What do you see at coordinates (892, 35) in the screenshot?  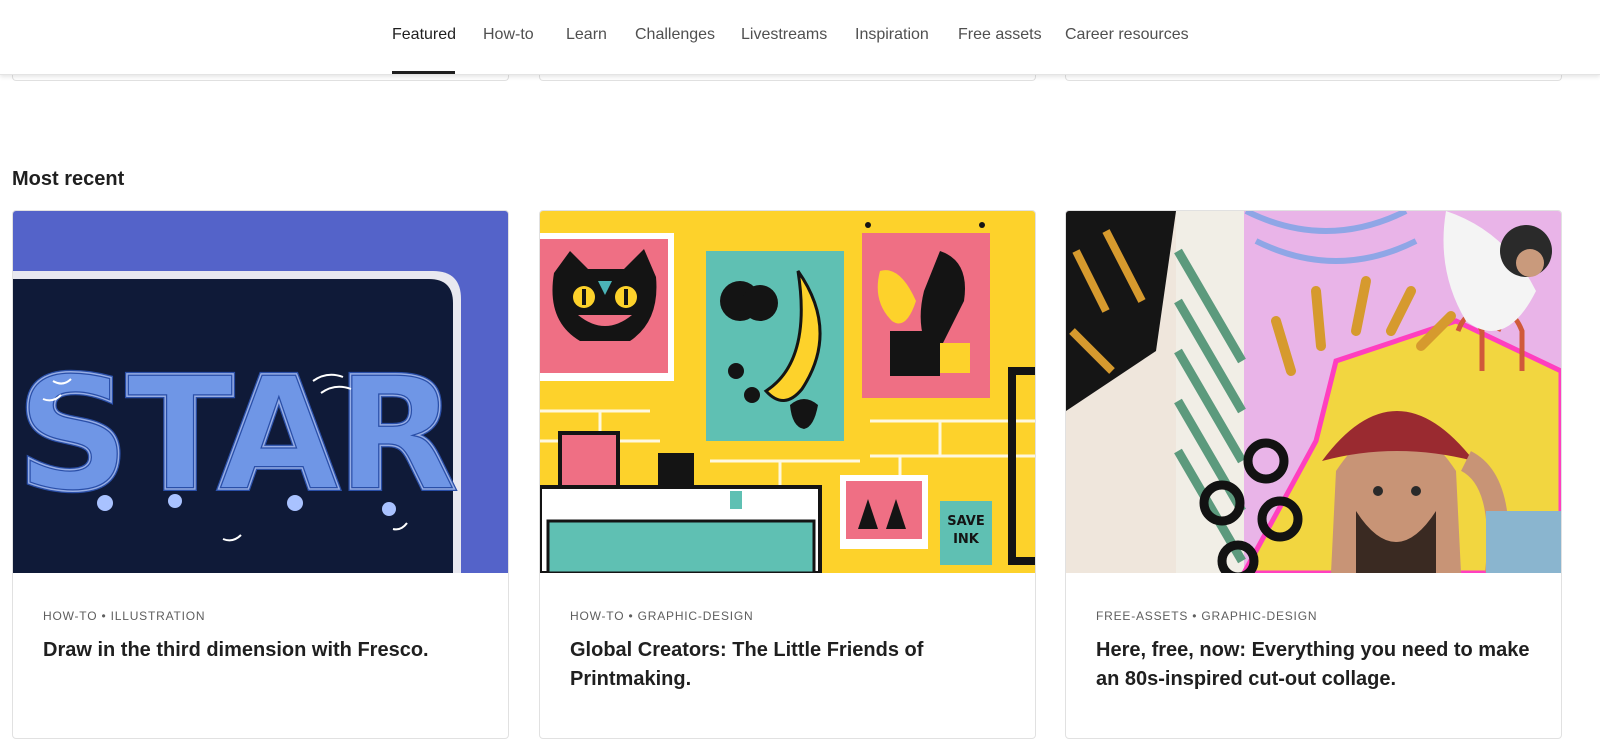 I see `tab-inspiration: Inspiration` at bounding box center [892, 35].